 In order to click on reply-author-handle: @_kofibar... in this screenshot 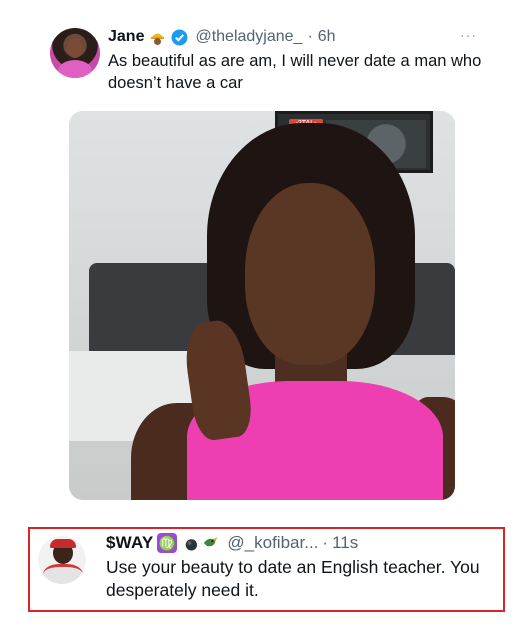, I will do `click(272, 543)`.